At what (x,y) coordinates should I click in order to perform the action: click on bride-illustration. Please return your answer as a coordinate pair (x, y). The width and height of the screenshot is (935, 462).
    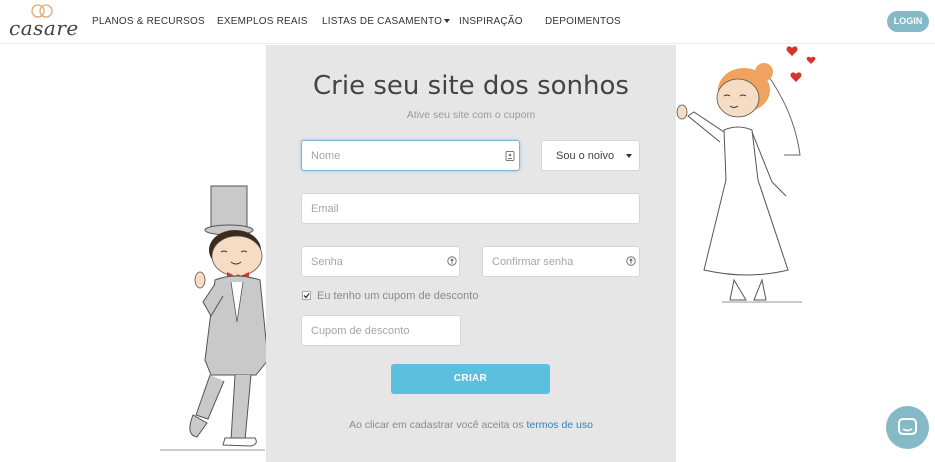
    Looking at the image, I should click on (746, 174).